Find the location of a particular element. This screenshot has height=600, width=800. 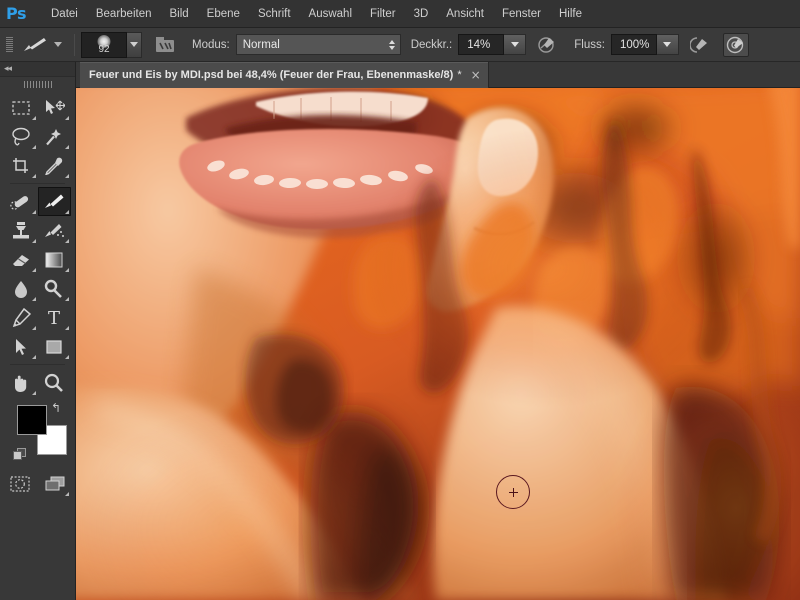

spot-healing-brush-tool is located at coordinates (21, 201).